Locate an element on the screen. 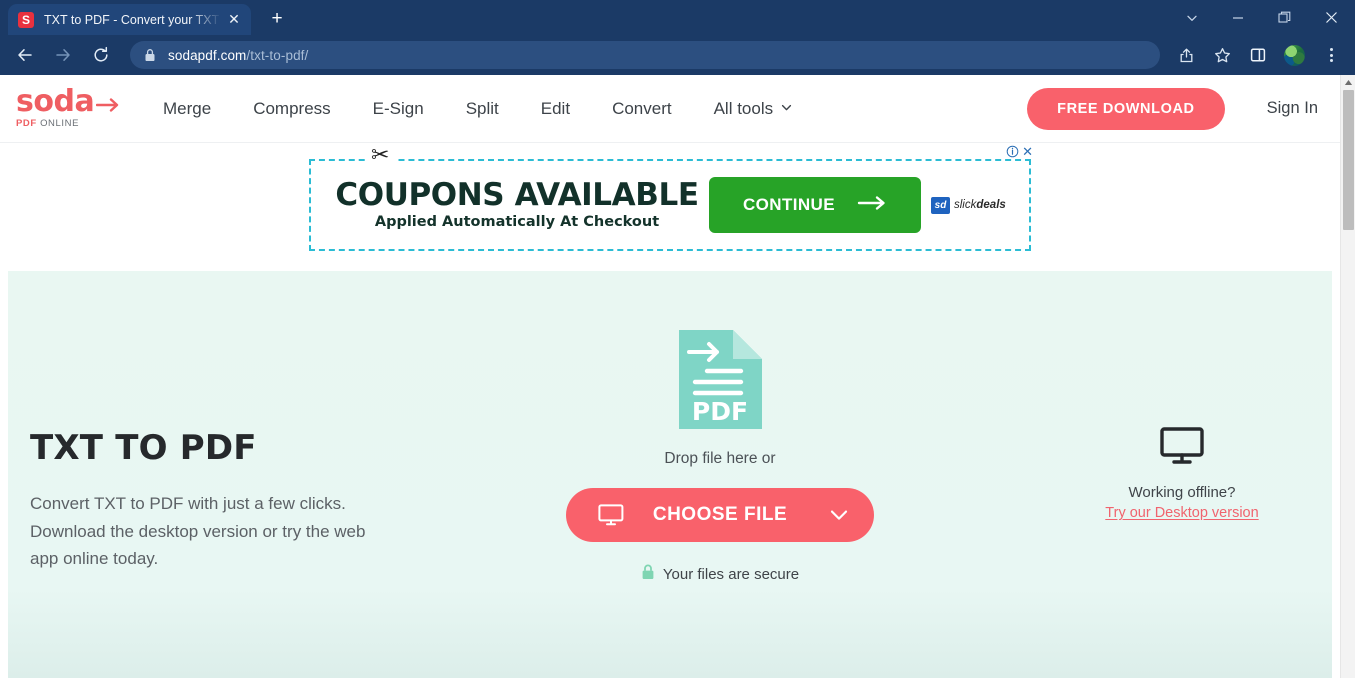 This screenshot has width=1355, height=678. star-icon is located at coordinates (1222, 55).